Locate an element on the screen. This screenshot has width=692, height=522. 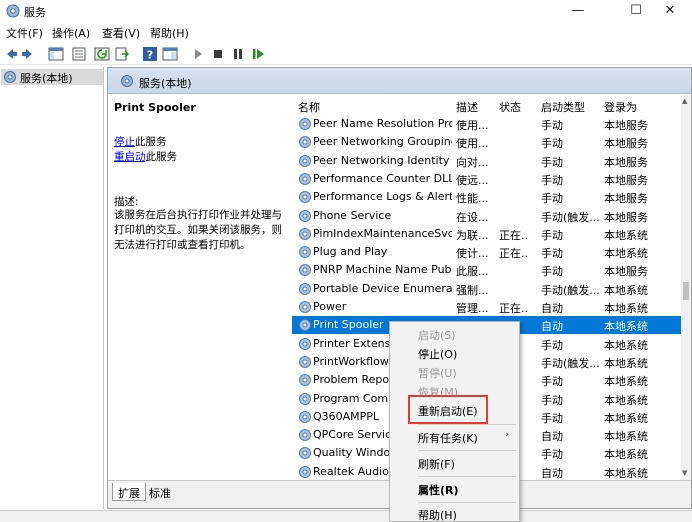
menu-item-properties: 属性(R) is located at coordinates (454, 489).